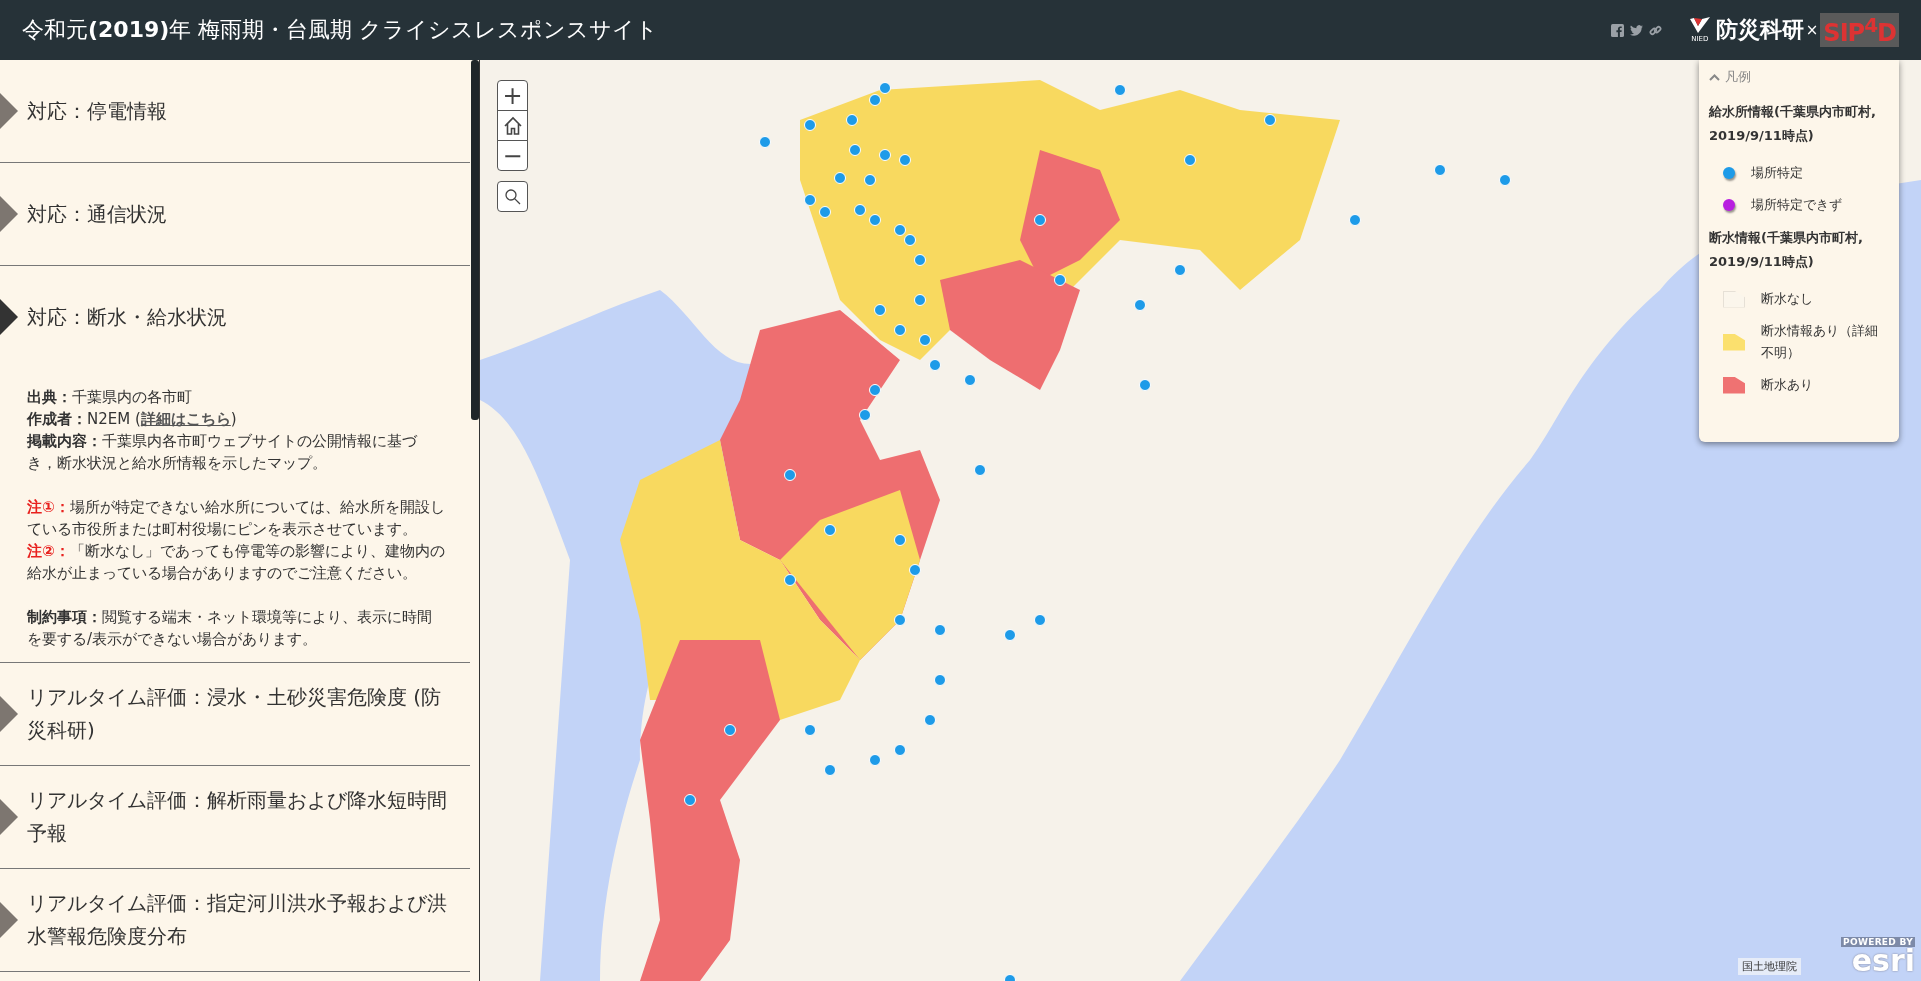 Image resolution: width=1921 pixels, height=981 pixels. Describe the element at coordinates (185, 419) in the screenshot. I see `details-link: 詳細はこちら` at that location.